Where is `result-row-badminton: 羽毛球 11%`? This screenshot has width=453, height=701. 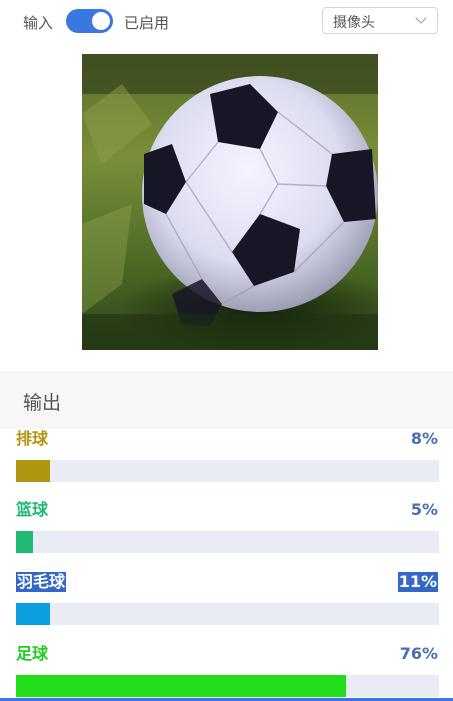
result-row-badminton: 羽毛球 11% is located at coordinates (226, 608).